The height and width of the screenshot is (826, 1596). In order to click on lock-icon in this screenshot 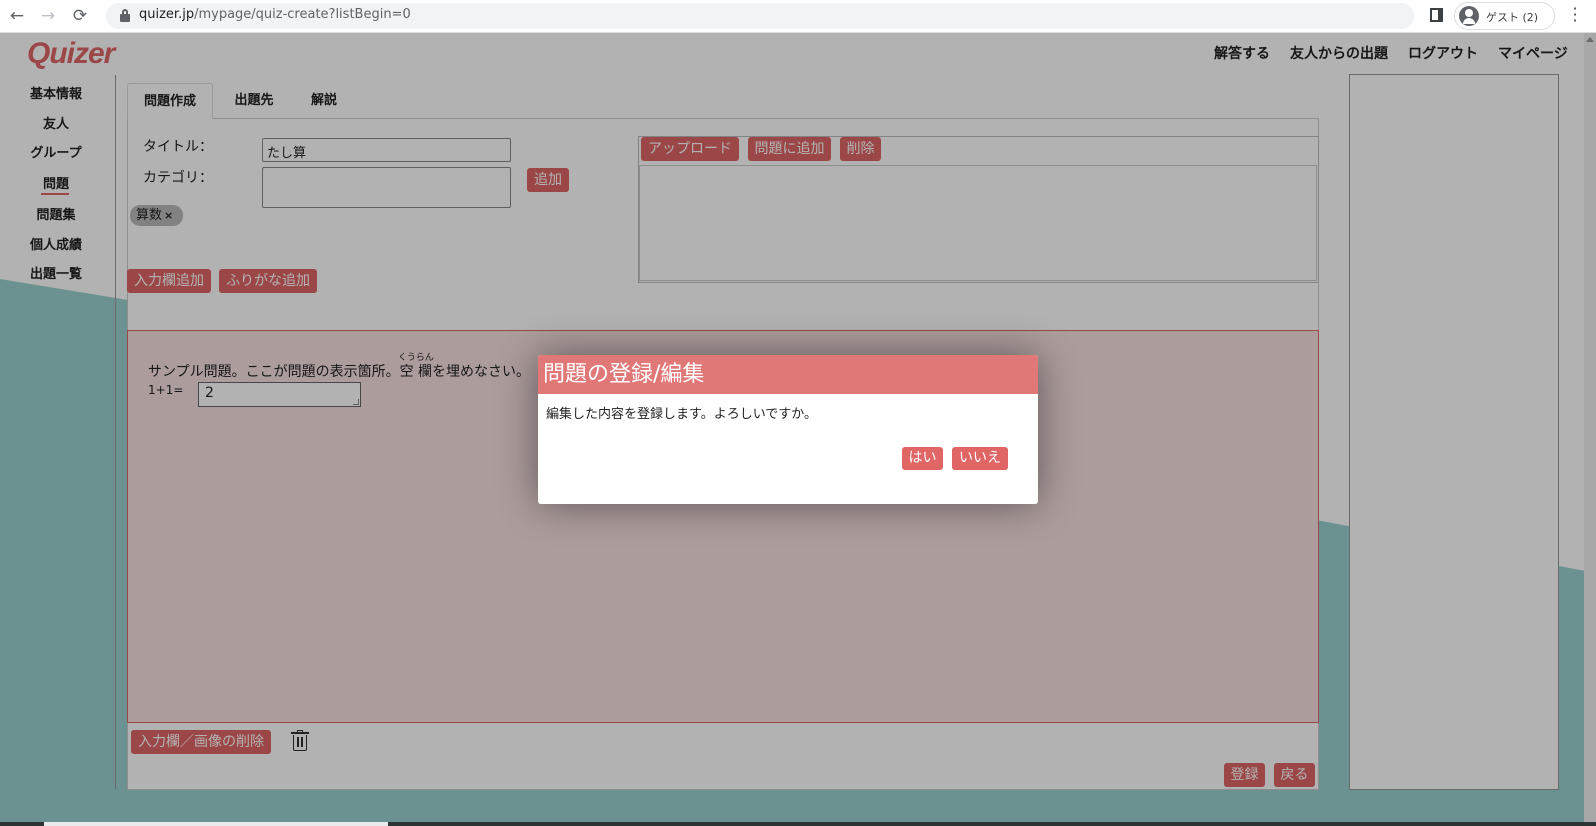, I will do `click(125, 15)`.